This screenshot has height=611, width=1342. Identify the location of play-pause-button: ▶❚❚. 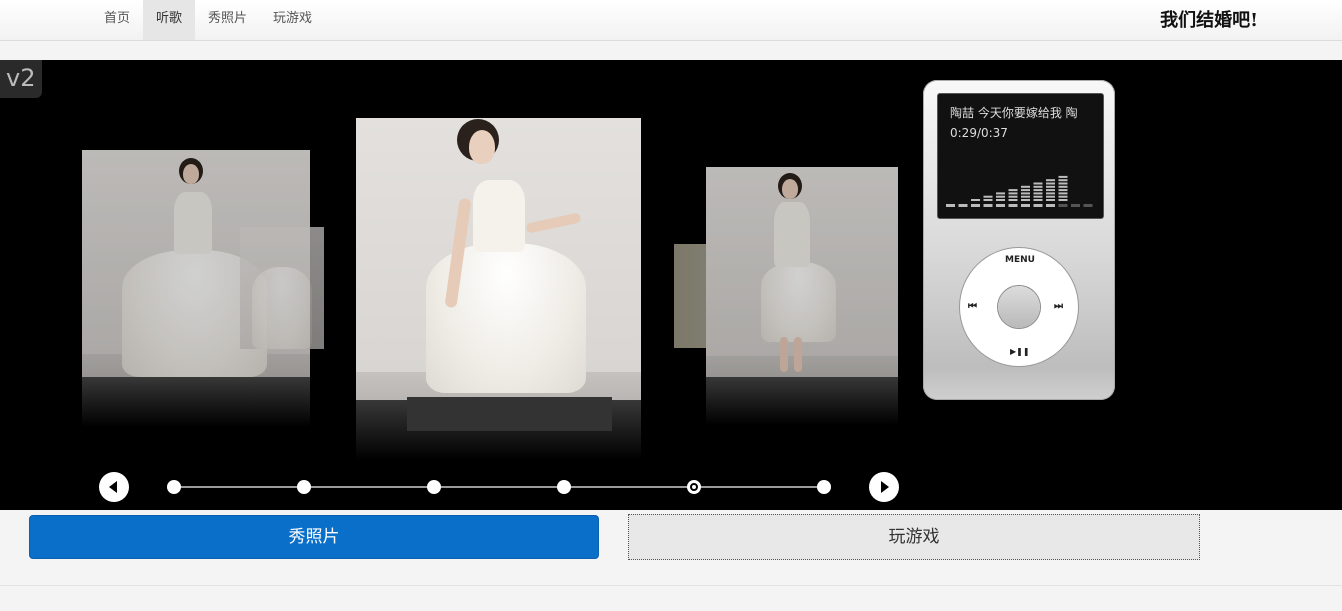
(1020, 351).